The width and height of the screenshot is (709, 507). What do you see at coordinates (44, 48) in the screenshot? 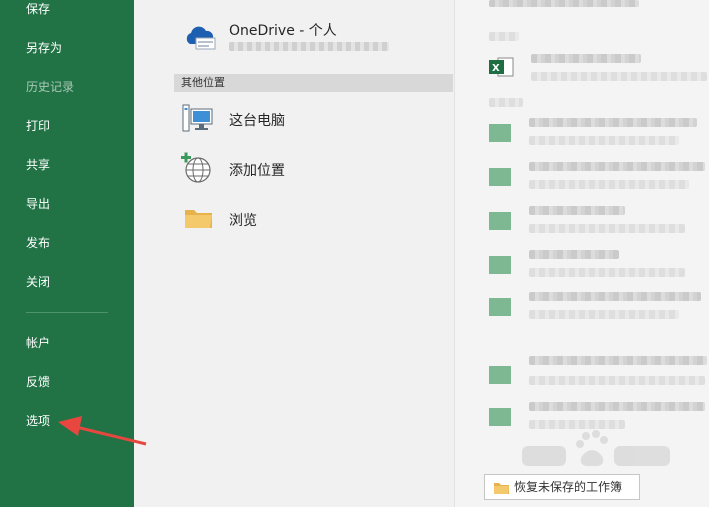
I see `nav-save-as: 另存为` at bounding box center [44, 48].